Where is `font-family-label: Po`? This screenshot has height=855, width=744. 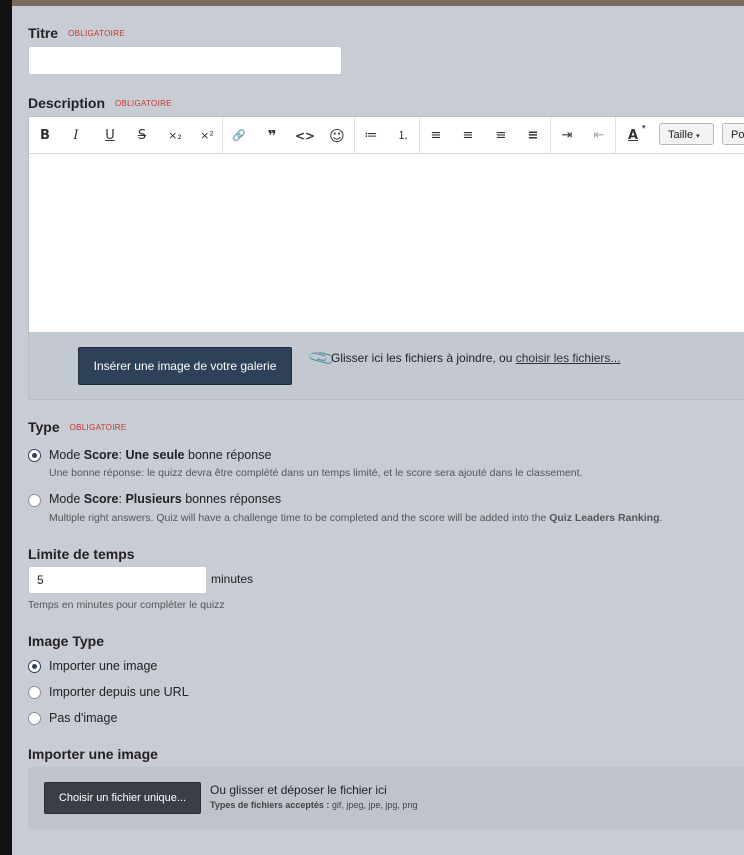 font-family-label: Po is located at coordinates (737, 135).